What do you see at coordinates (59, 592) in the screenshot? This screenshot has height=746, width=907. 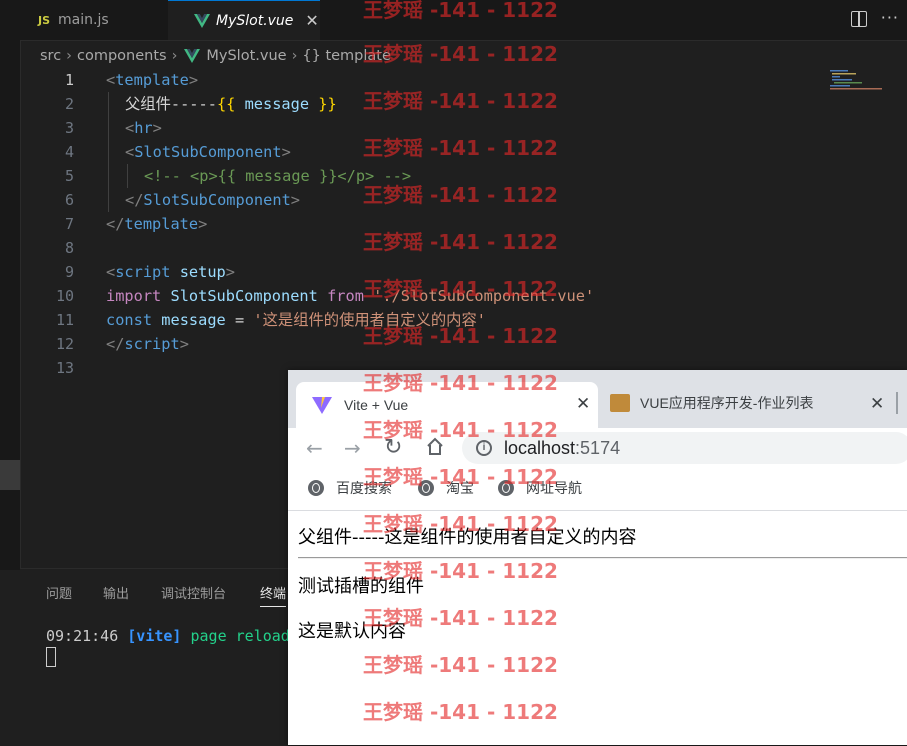 I see `panel-tab-problems: 问题` at bounding box center [59, 592].